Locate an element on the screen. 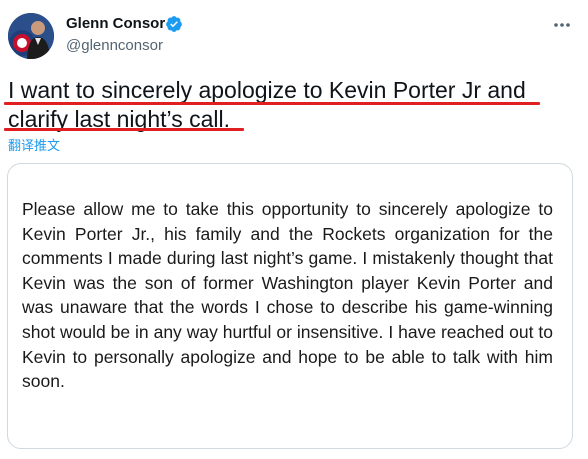  translate-tweet-link: 翻译推文 is located at coordinates (34, 144).